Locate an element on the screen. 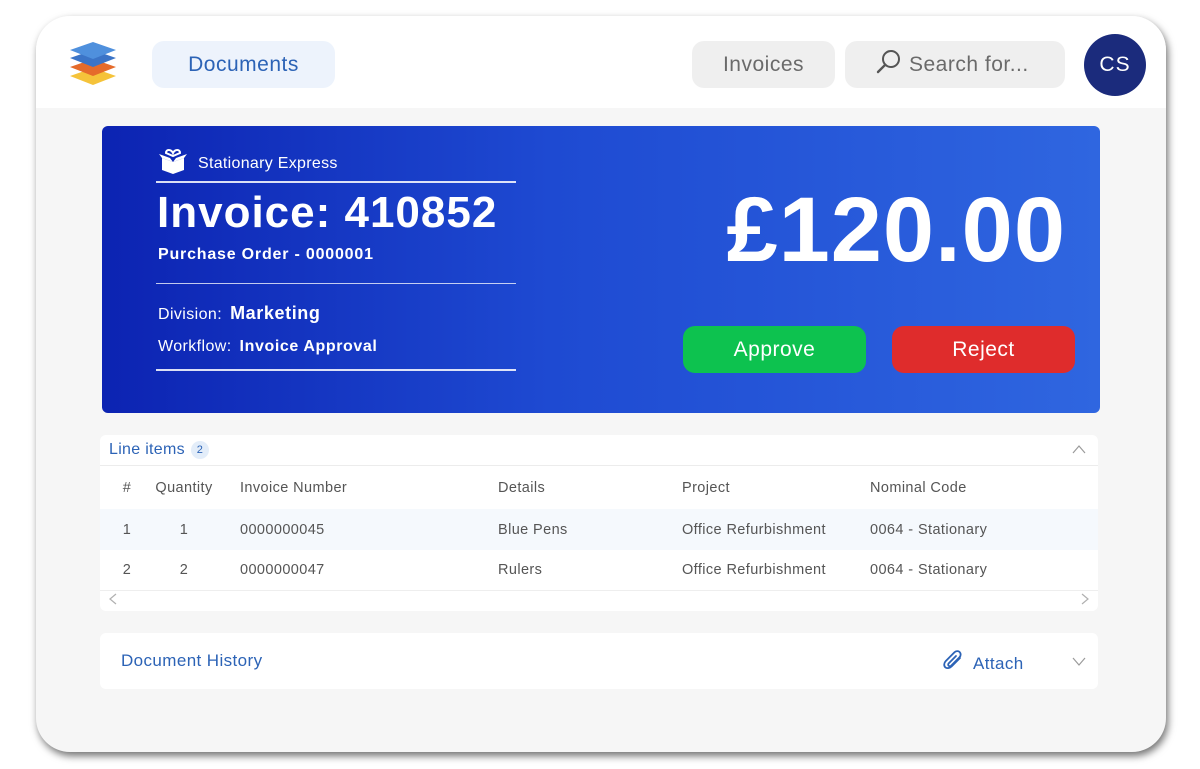  attach-button: Attach is located at coordinates (983, 663).